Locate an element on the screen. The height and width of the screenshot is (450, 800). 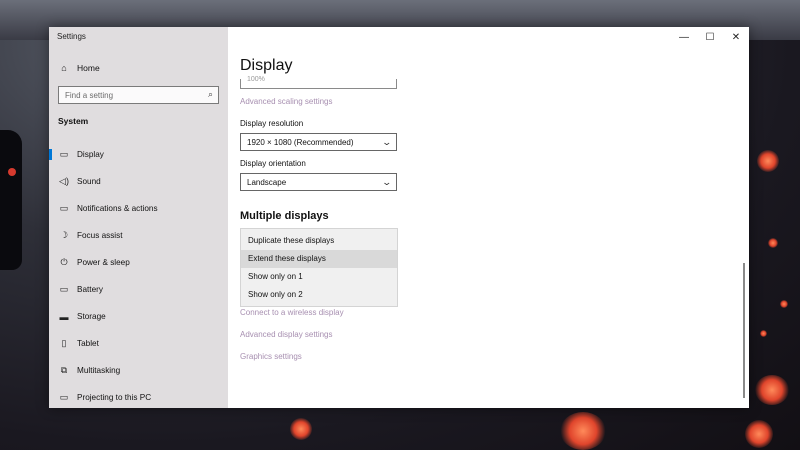
sidebar-item-power-sleep: ⏻ Power & sleep is located at coordinates (138, 262).